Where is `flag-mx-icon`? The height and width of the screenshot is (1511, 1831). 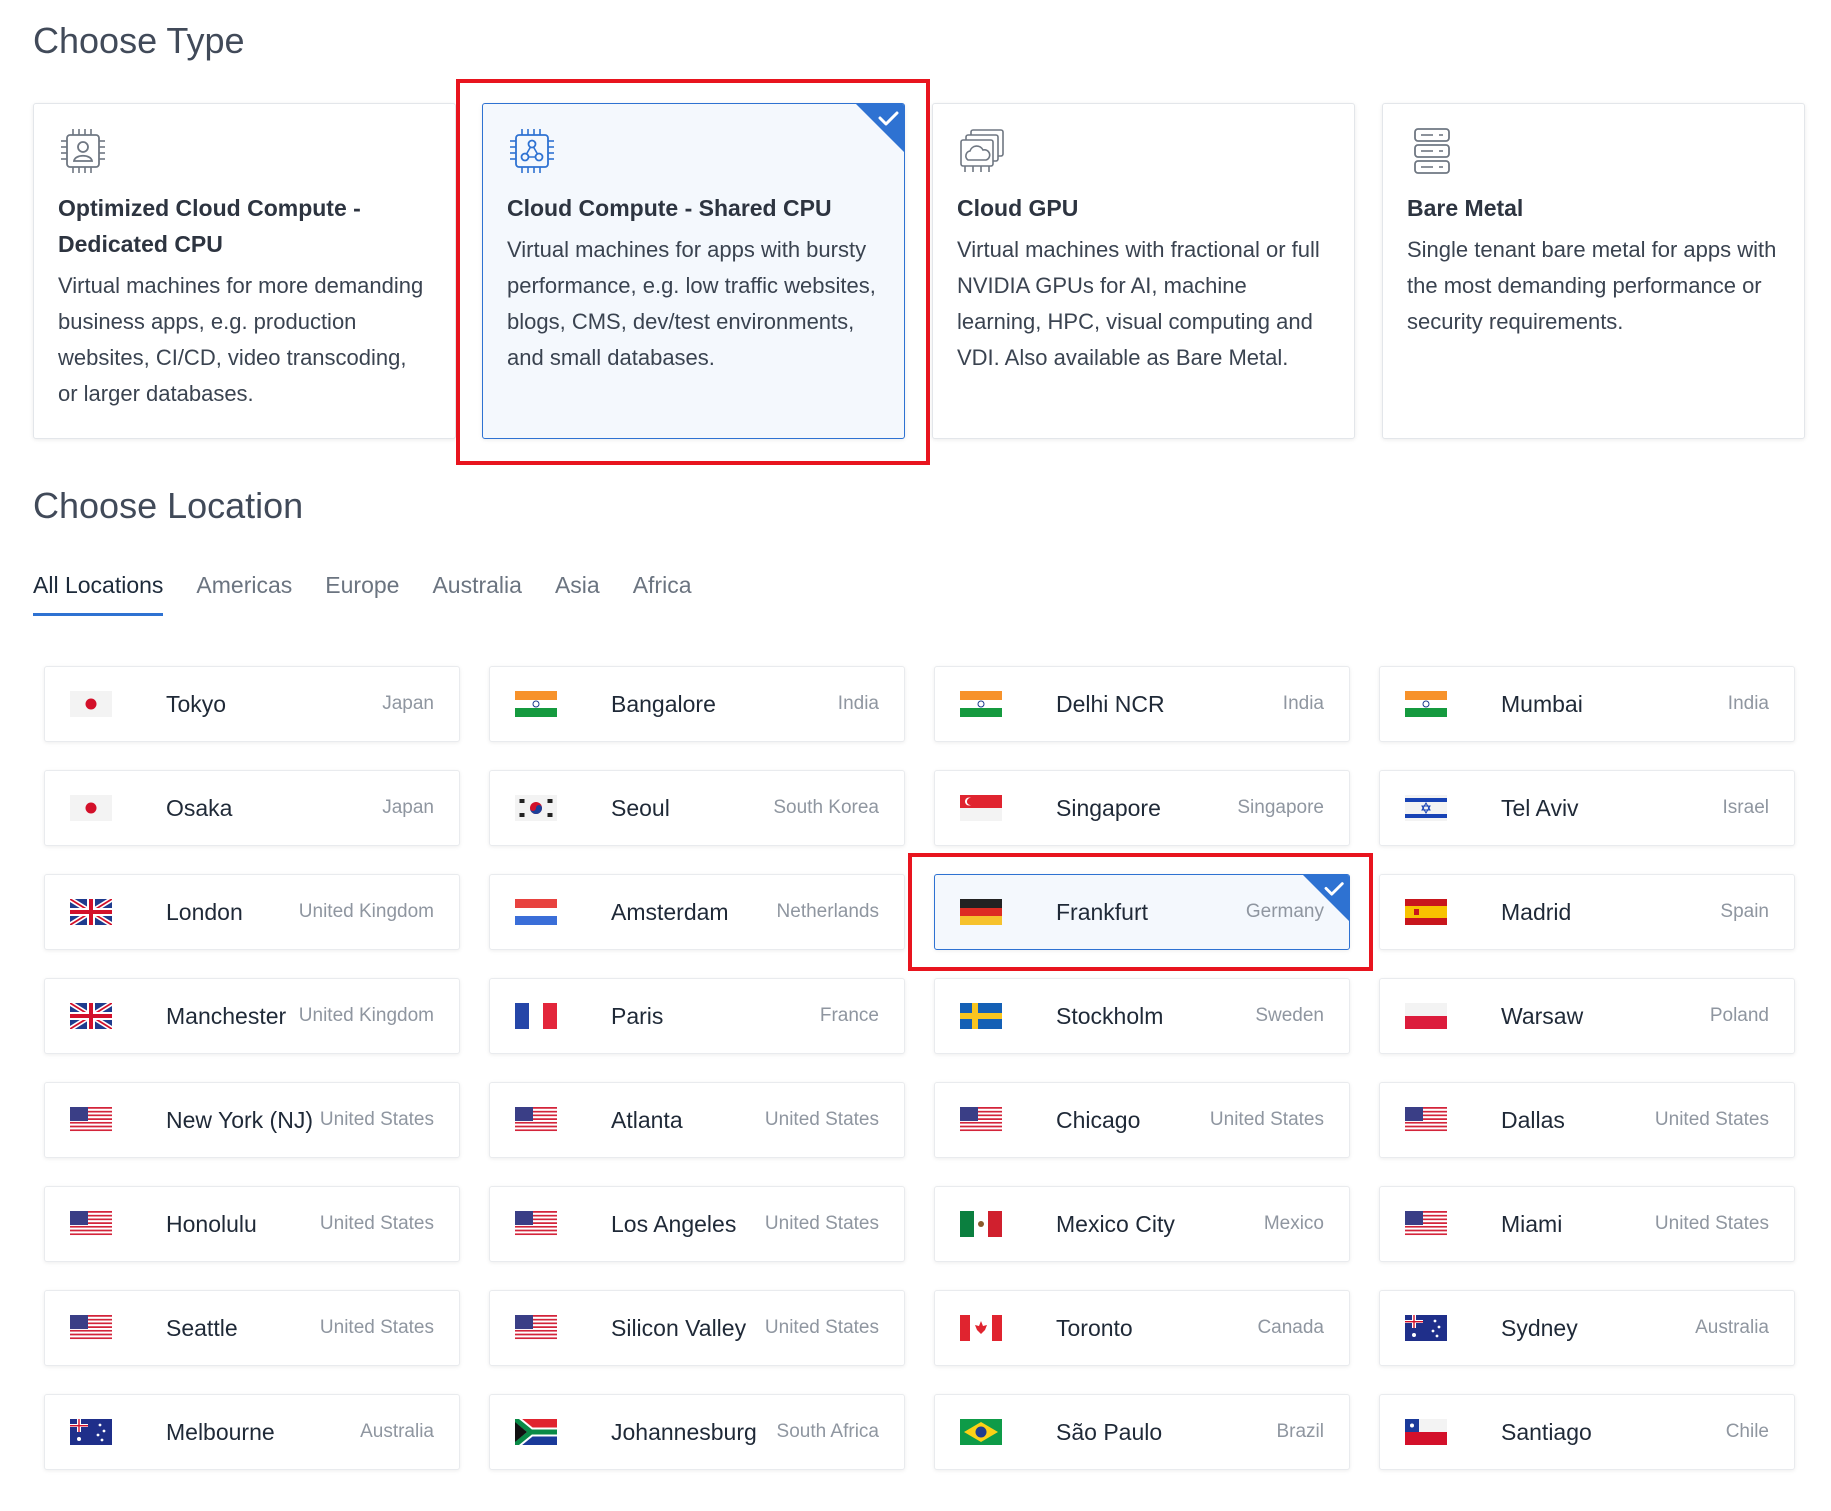
flag-mx-icon is located at coordinates (981, 1224).